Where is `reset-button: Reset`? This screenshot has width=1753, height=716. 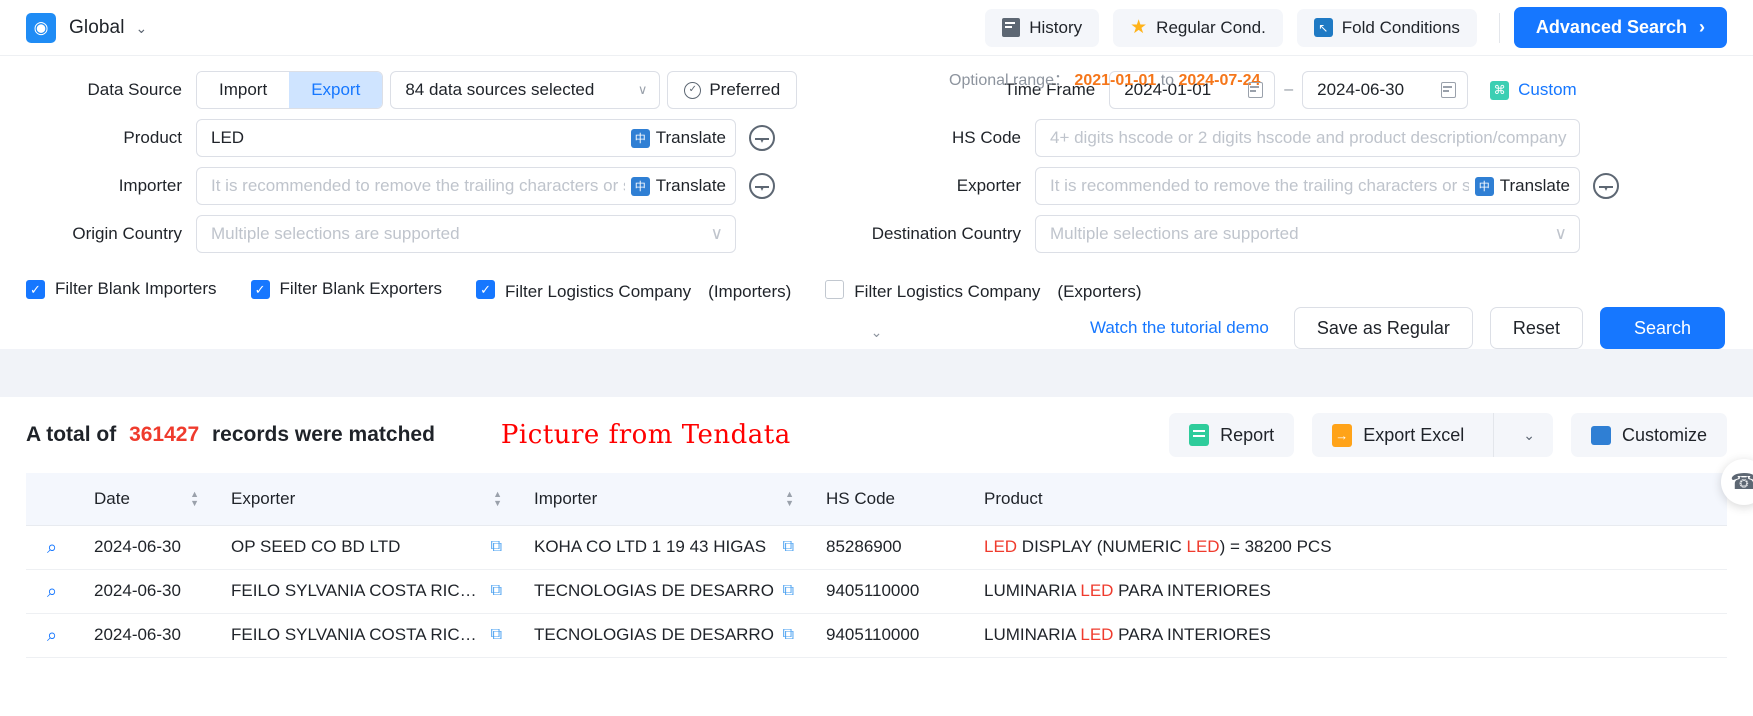
reset-button: Reset is located at coordinates (1536, 328).